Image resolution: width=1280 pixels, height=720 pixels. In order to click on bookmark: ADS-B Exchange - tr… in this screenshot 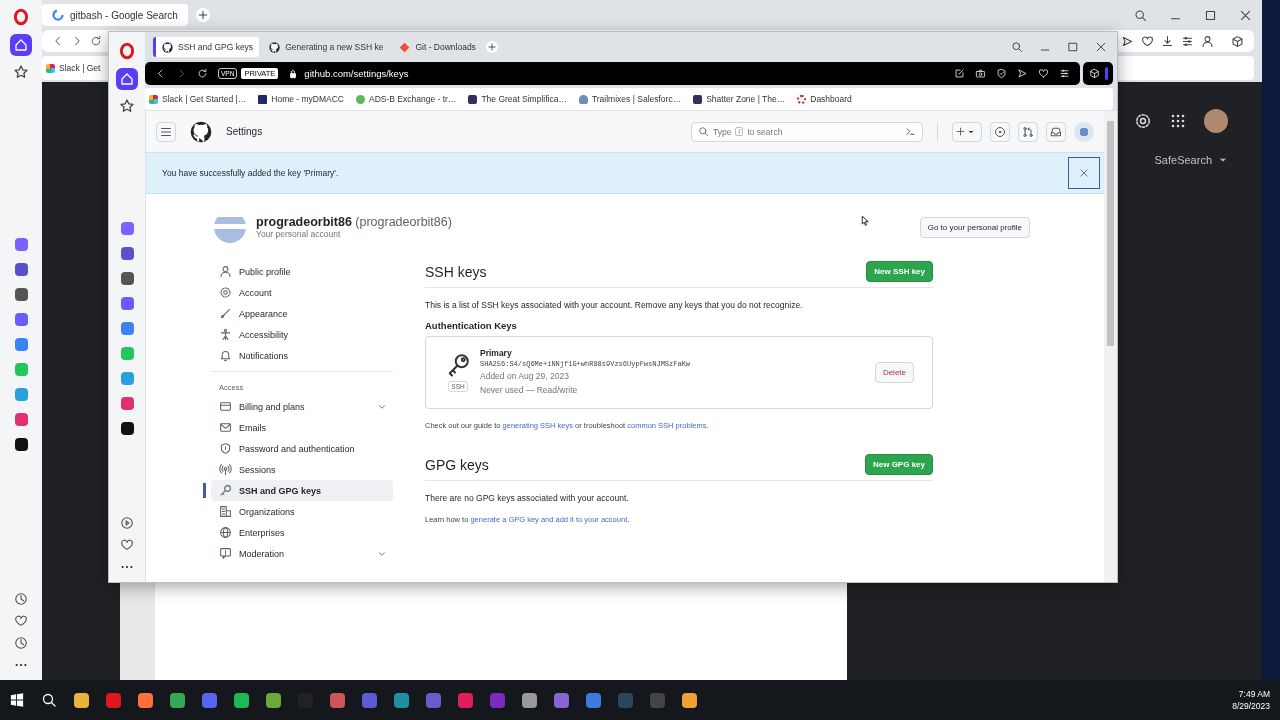, I will do `click(406, 99)`.